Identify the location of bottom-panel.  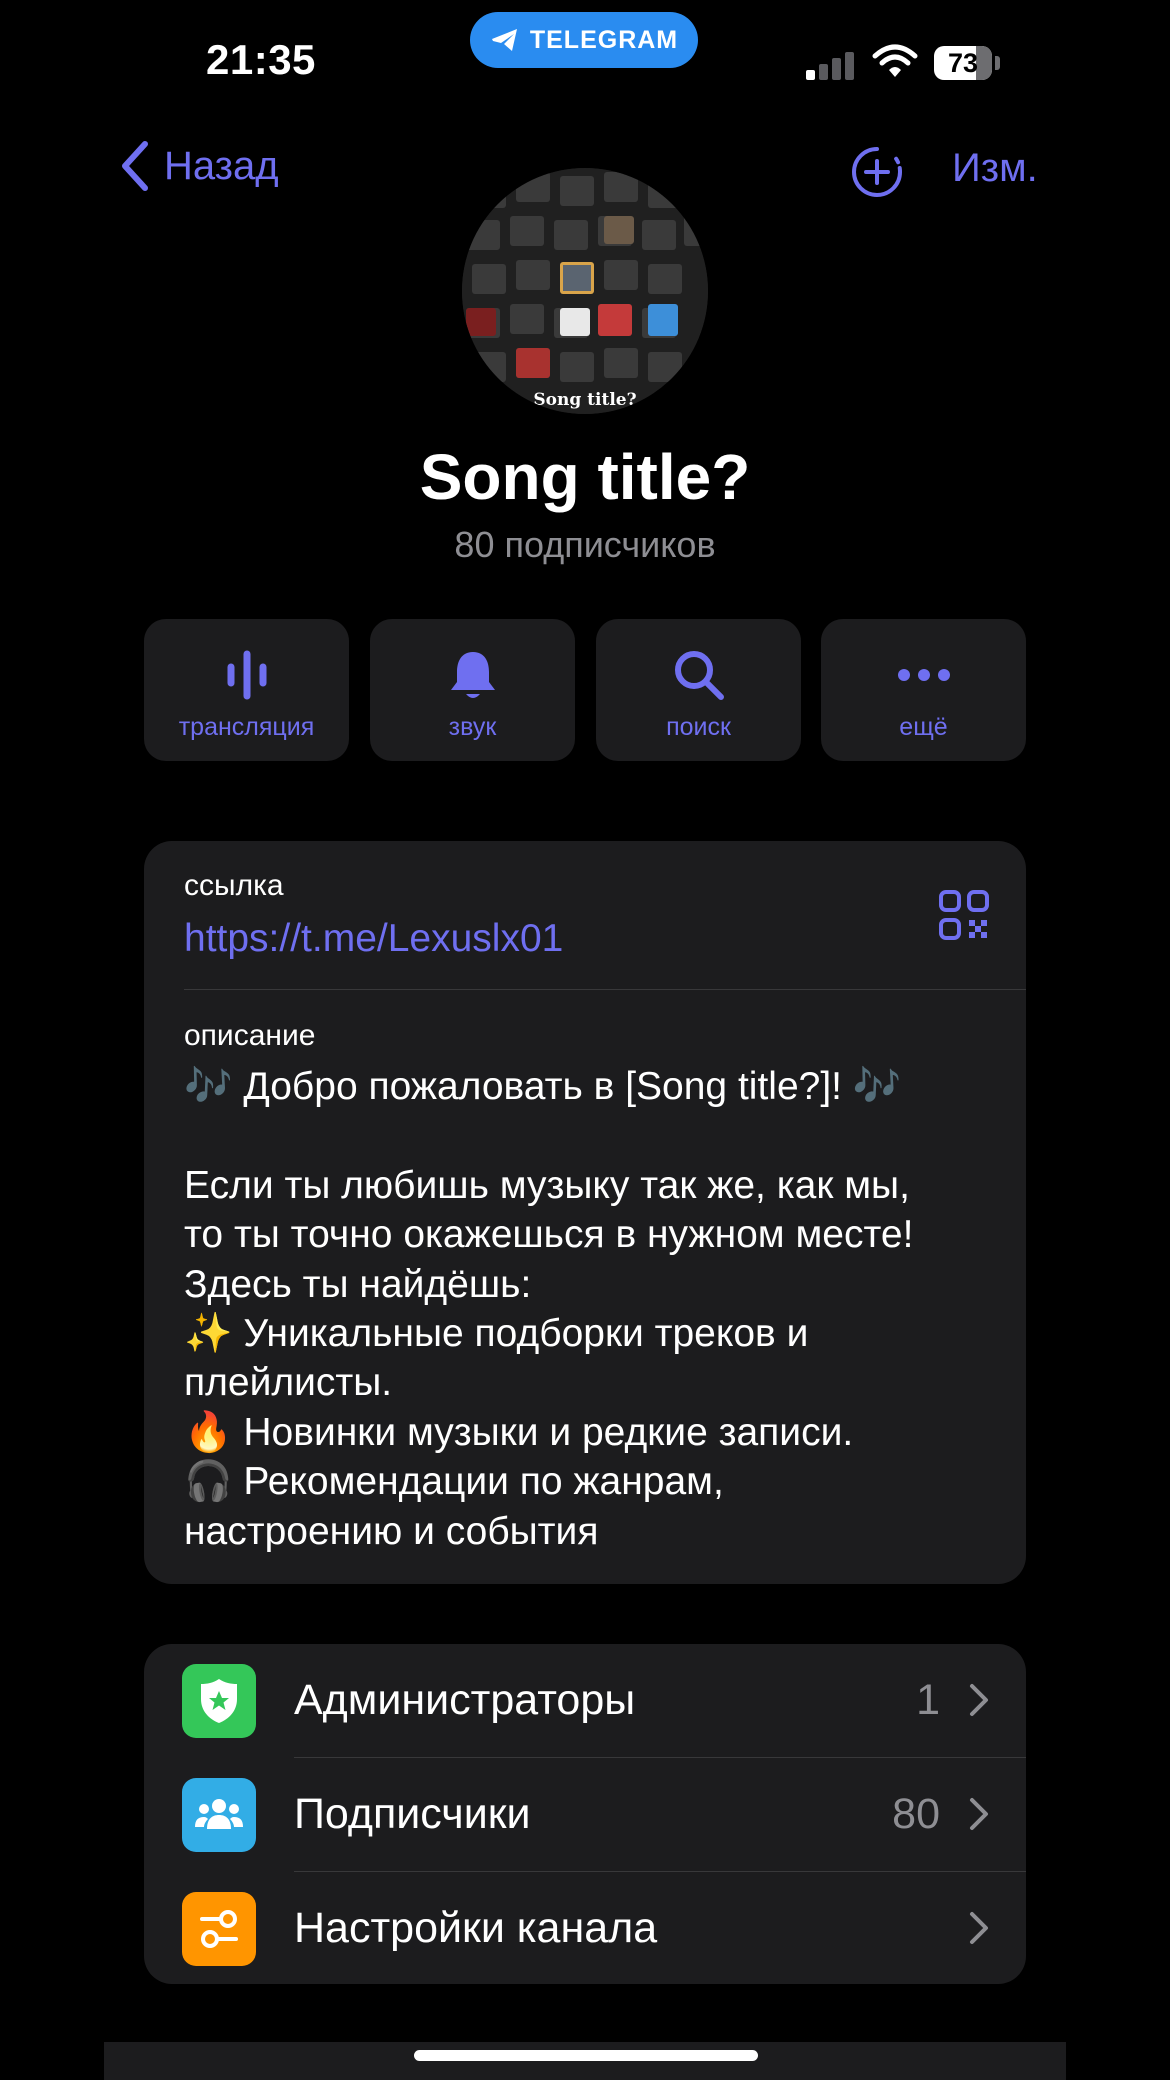
(585, 2061).